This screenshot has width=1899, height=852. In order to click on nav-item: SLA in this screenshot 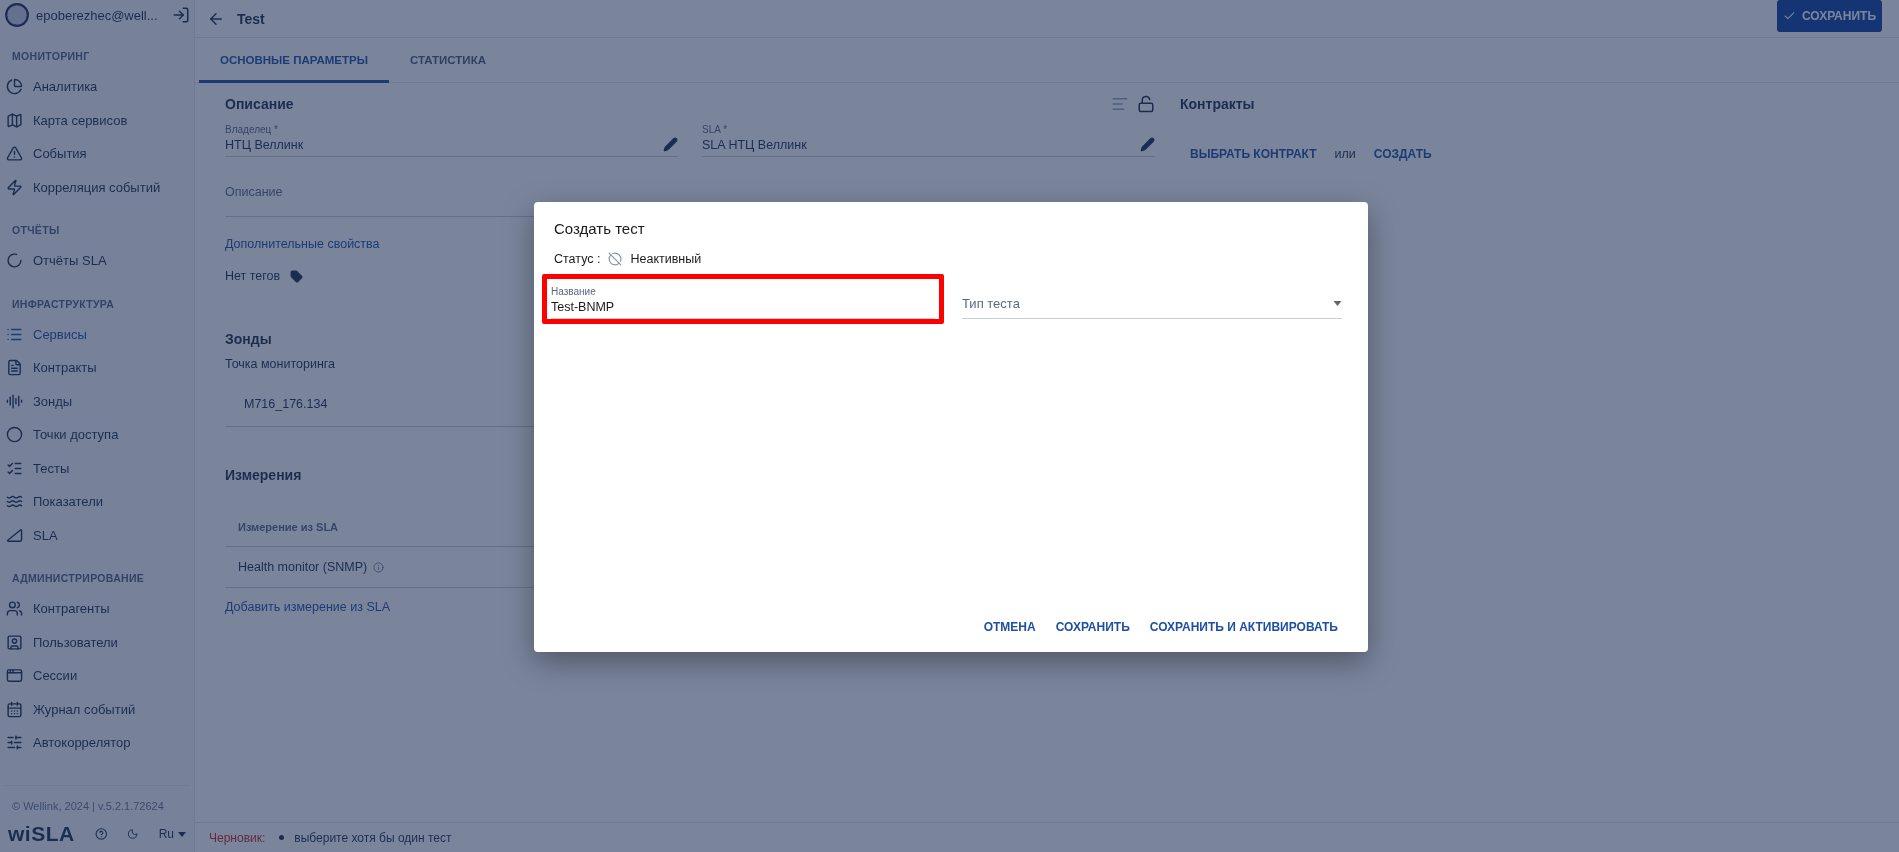, I will do `click(97, 535)`.